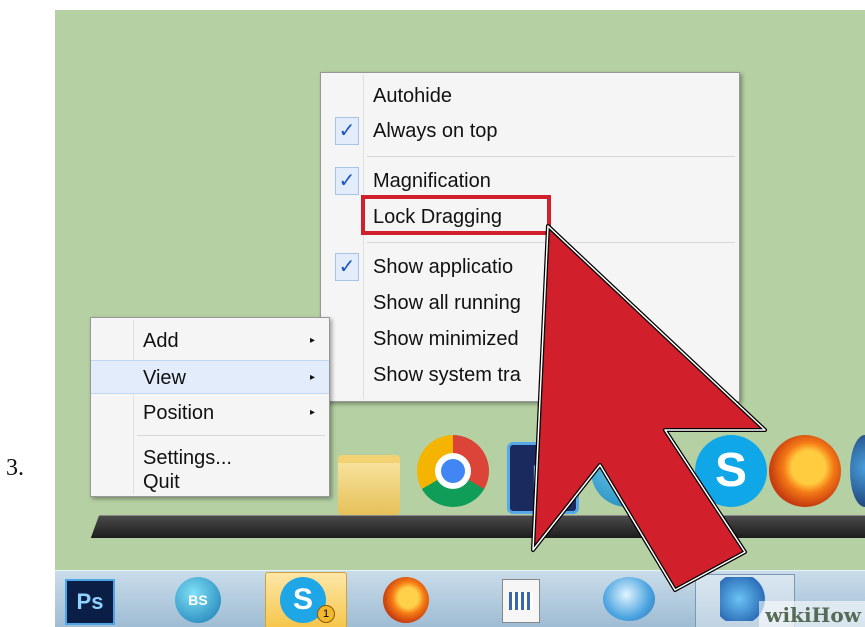 The width and height of the screenshot is (865, 627). What do you see at coordinates (812, 614) in the screenshot?
I see `watermark: wikiHow` at bounding box center [812, 614].